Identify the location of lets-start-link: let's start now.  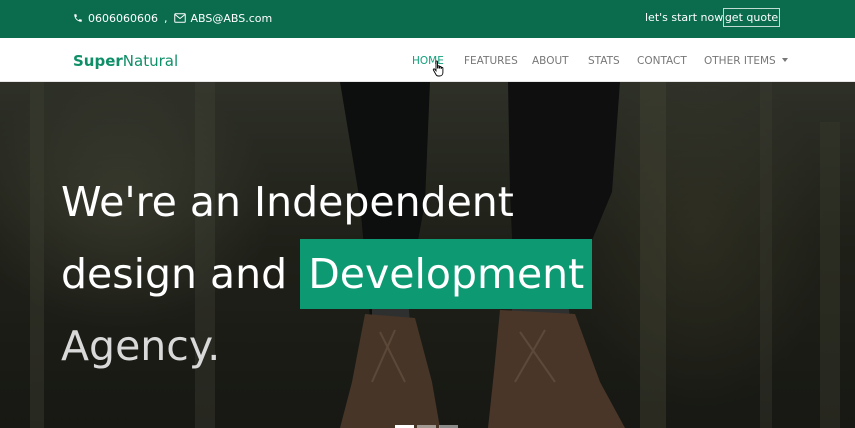
(684, 18).